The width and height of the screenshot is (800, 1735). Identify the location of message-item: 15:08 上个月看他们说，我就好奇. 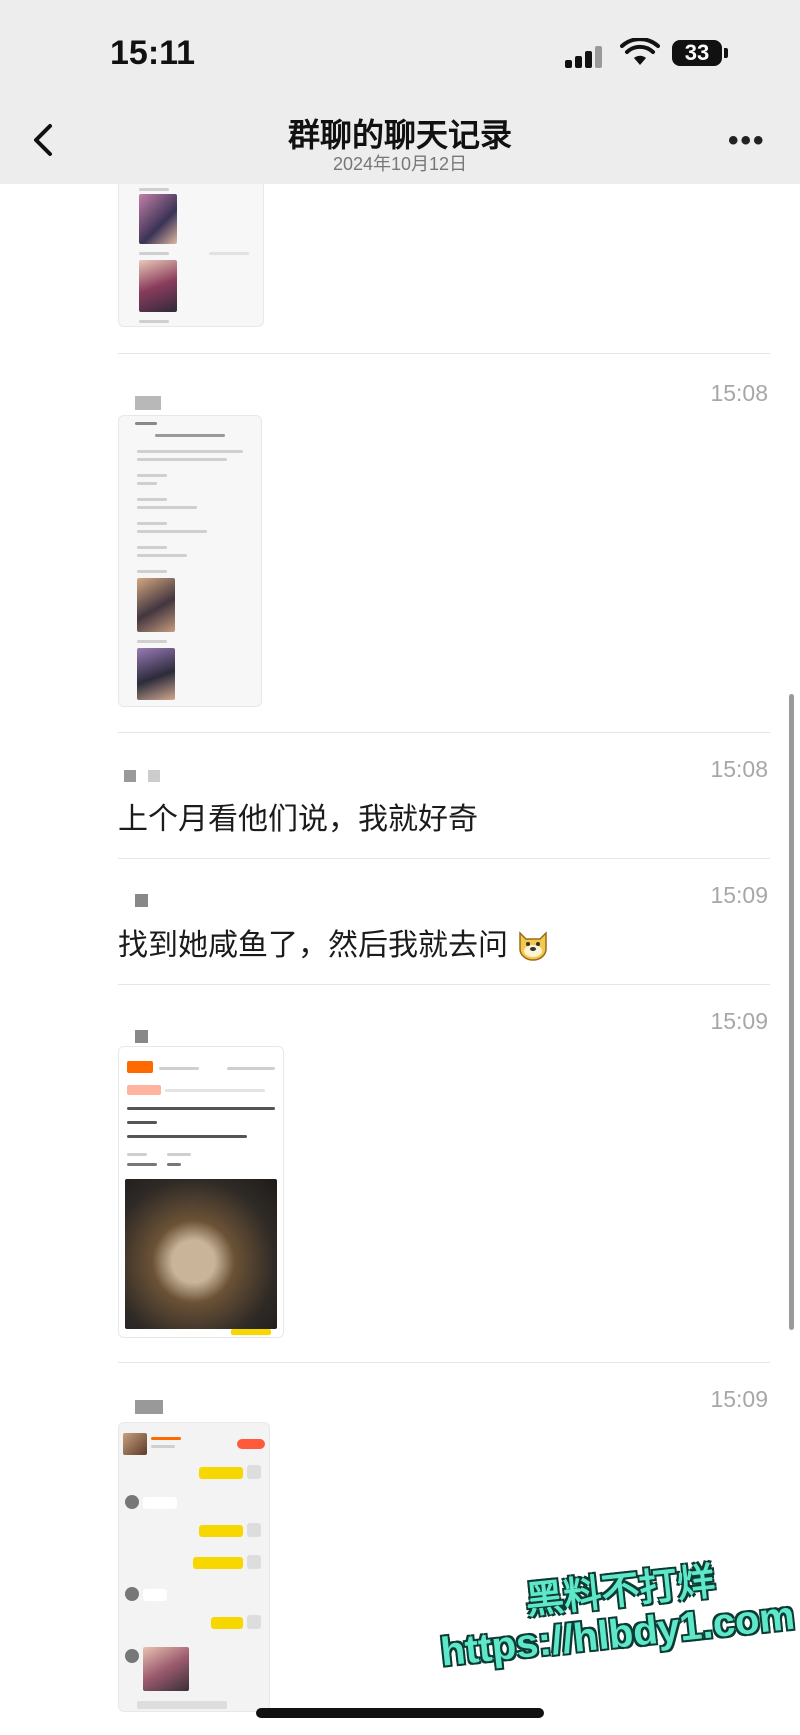
(400, 806).